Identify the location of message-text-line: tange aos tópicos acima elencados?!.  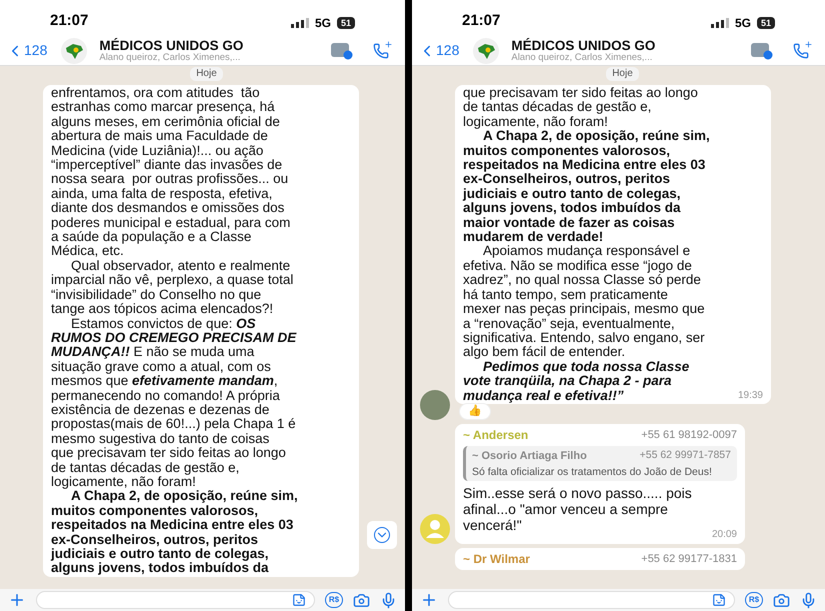
(162, 309).